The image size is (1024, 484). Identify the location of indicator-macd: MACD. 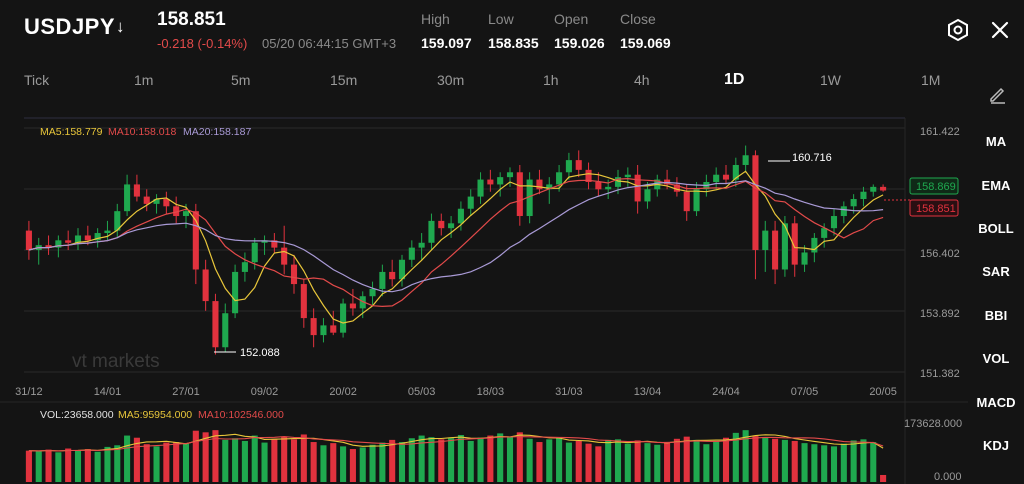
(996, 402).